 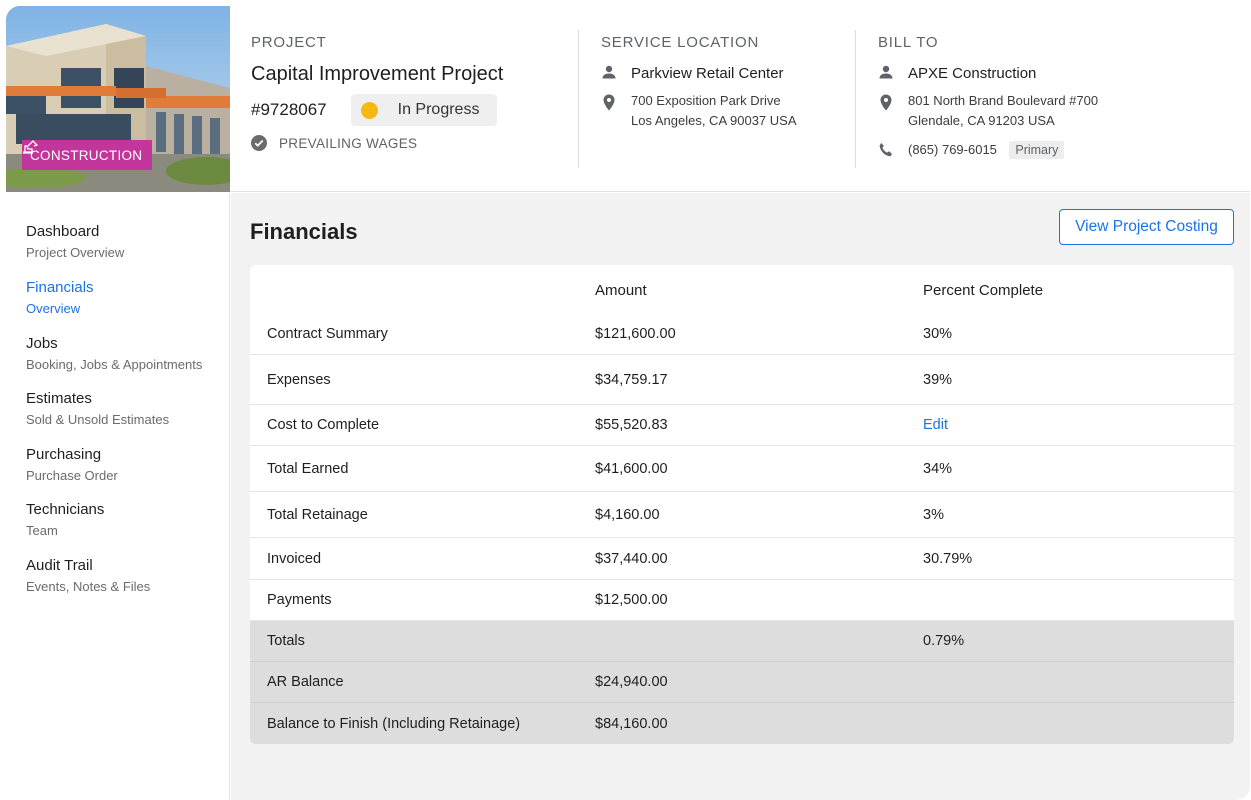 What do you see at coordinates (88, 586) in the screenshot?
I see `sidebar-item-subtitle: Events, Notes & Files` at bounding box center [88, 586].